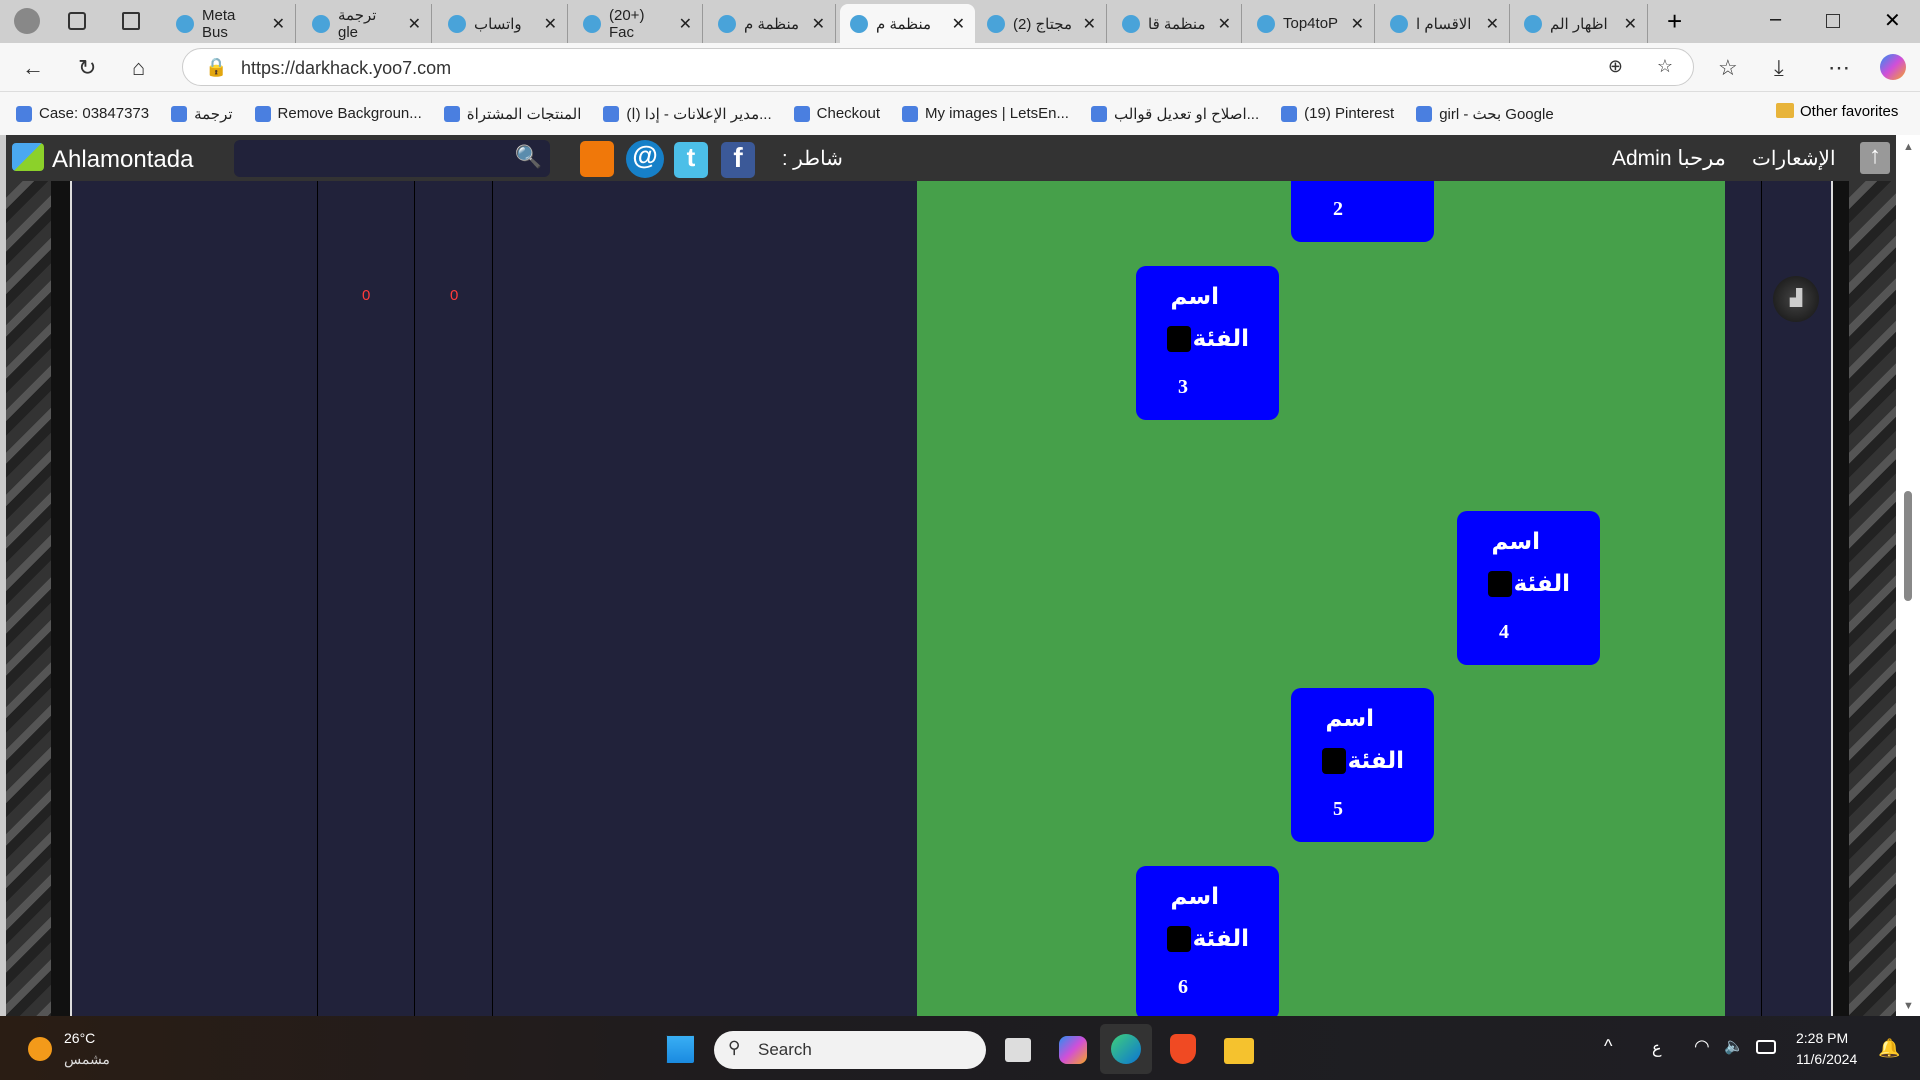 The image size is (1920, 1080). I want to click on vertical-tabs-icon, so click(131, 21).